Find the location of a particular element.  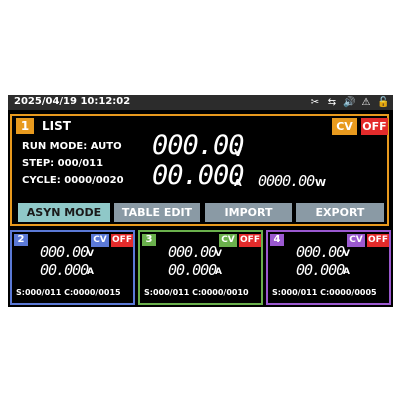

table-edit-button: TABLE EDIT is located at coordinates (157, 212).